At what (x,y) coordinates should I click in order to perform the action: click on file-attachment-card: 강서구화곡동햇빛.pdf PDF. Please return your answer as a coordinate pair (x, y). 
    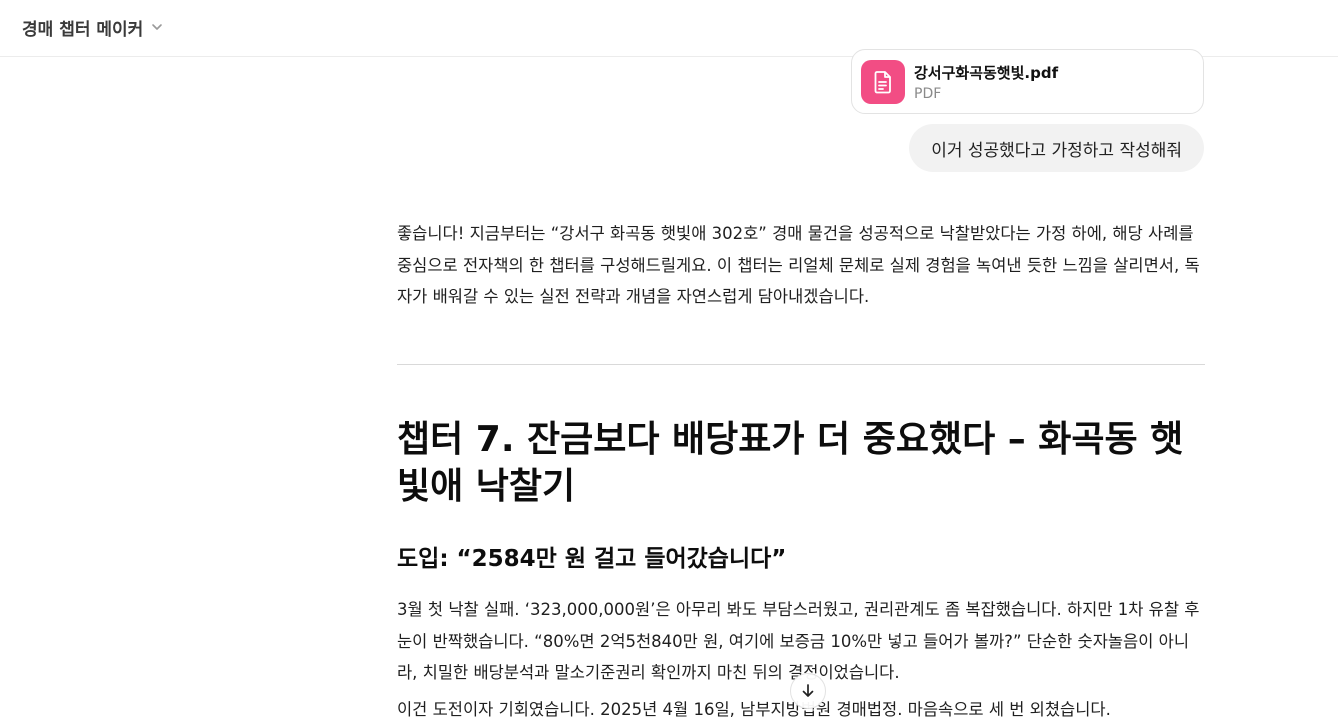
    Looking at the image, I should click on (1027, 81).